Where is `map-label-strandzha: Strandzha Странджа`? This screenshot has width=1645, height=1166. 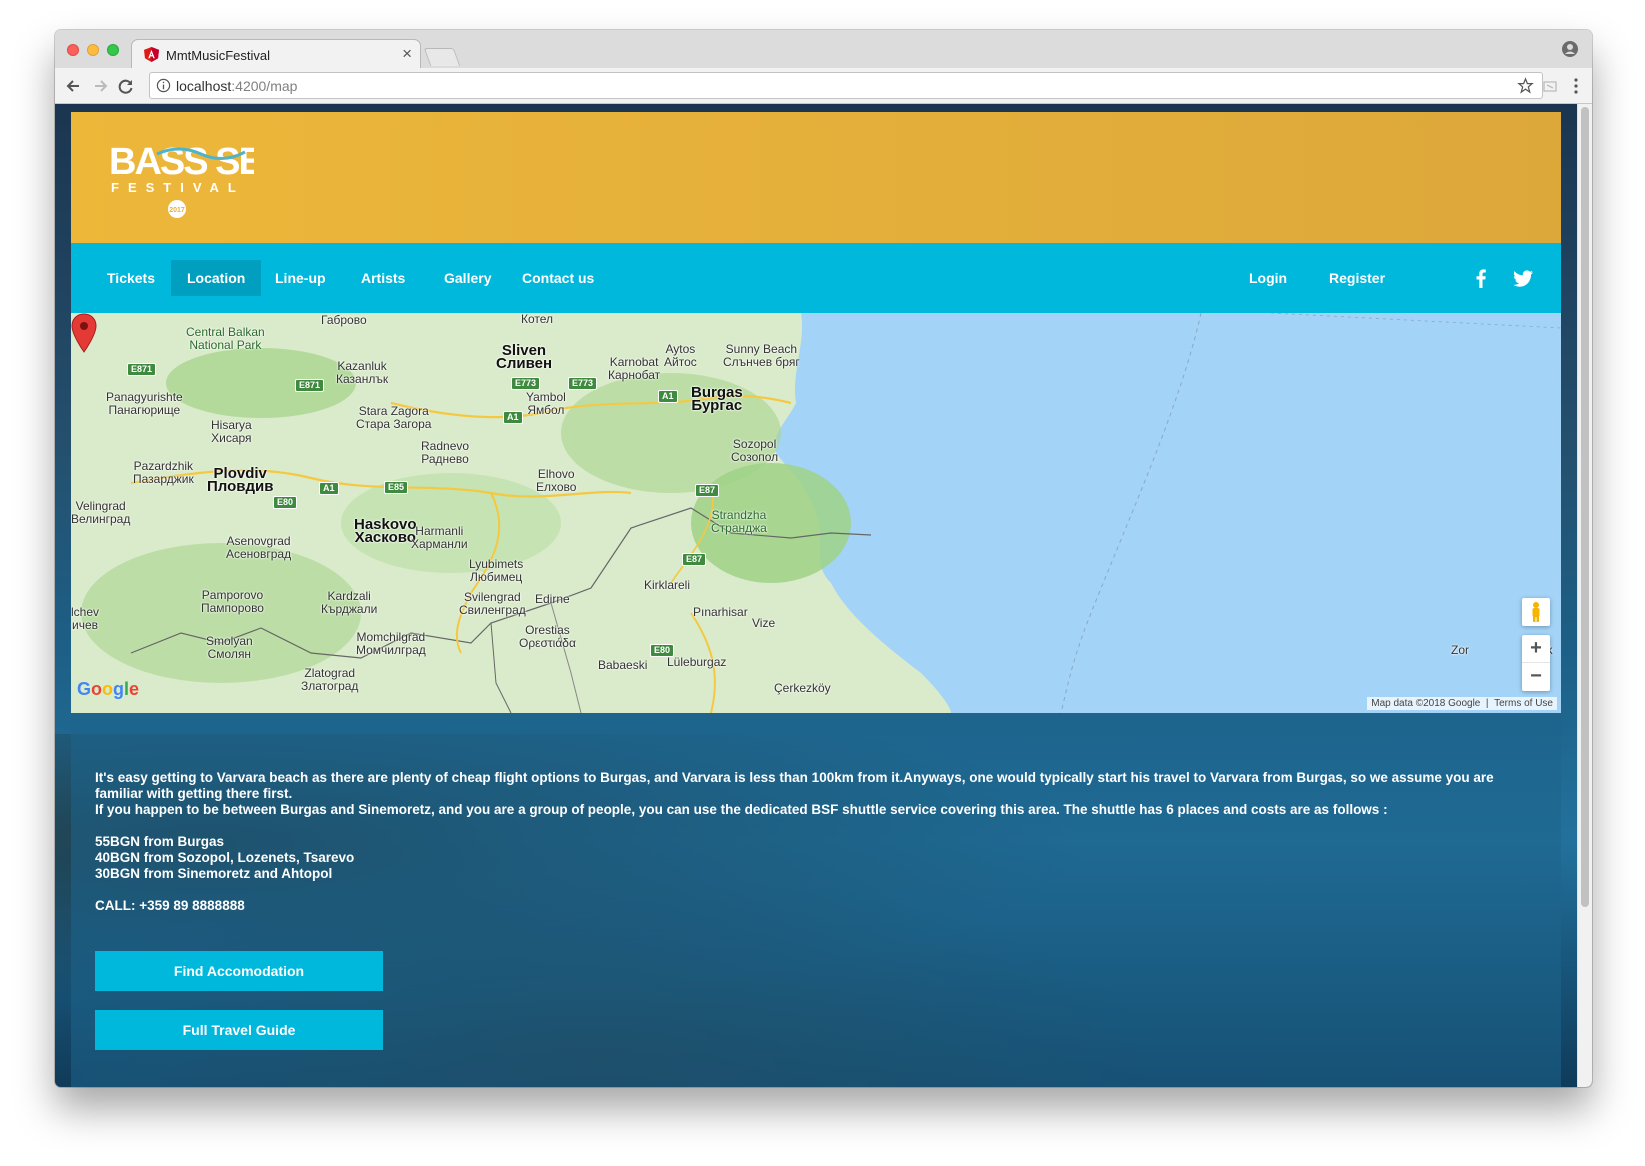
map-label-strandzha: Strandzha Странджа is located at coordinates (739, 521).